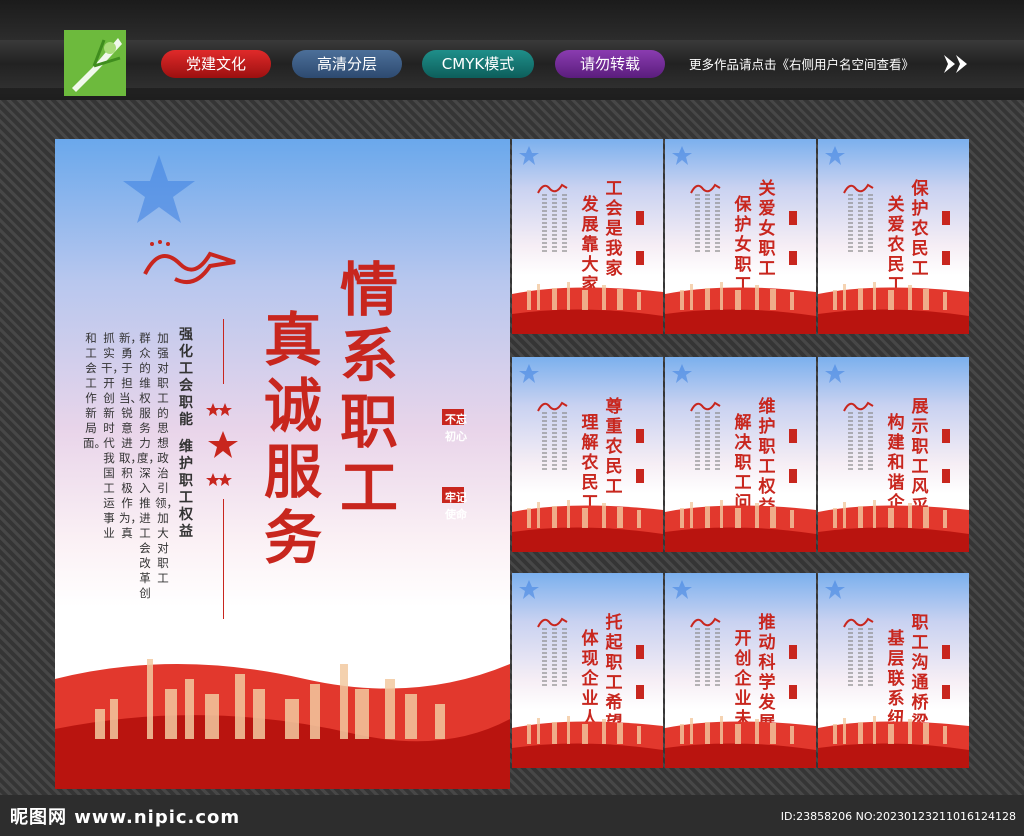  Describe the element at coordinates (478, 64) in the screenshot. I see `tag-cmyk: CMYK模式` at that location.